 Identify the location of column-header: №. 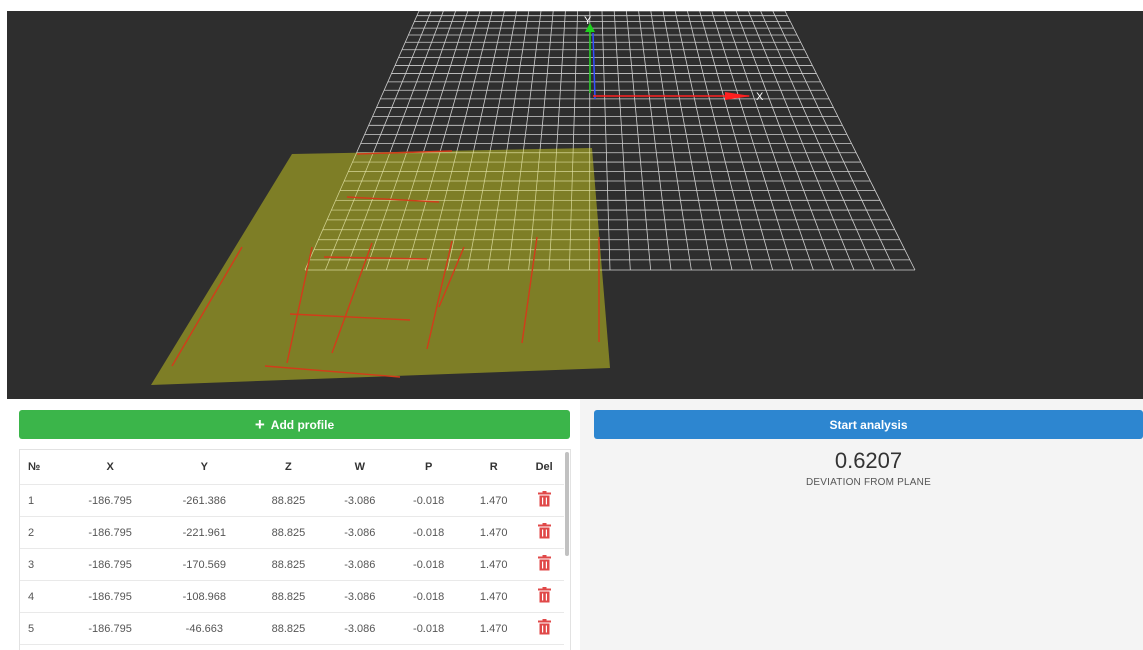
(34, 467).